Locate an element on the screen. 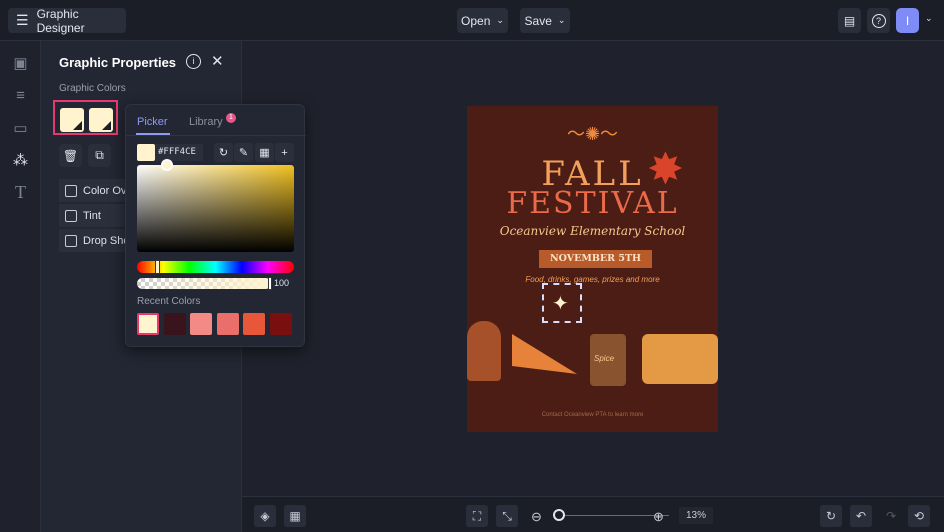 This screenshot has width=944, height=532. coffee-cup-image: Spice is located at coordinates (608, 360).